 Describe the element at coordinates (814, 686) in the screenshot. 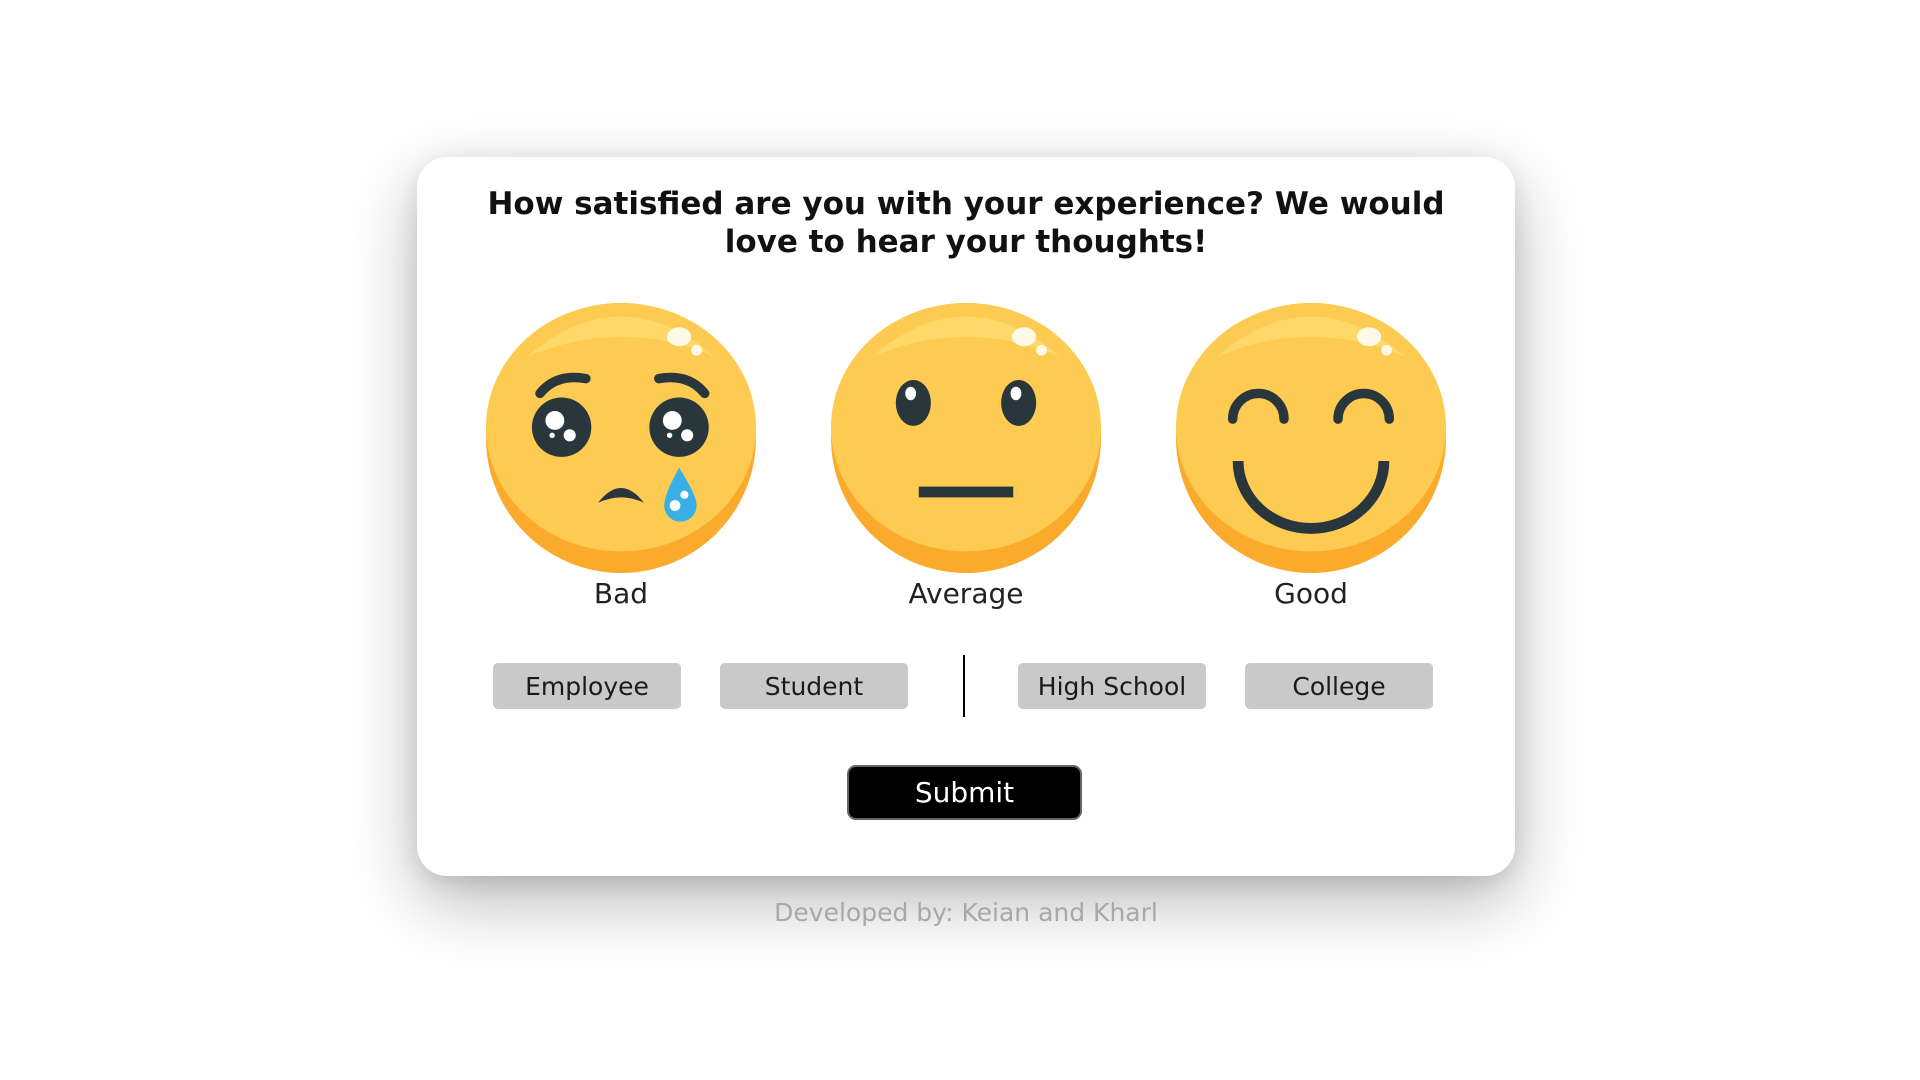

I see `student-button: Student` at that location.